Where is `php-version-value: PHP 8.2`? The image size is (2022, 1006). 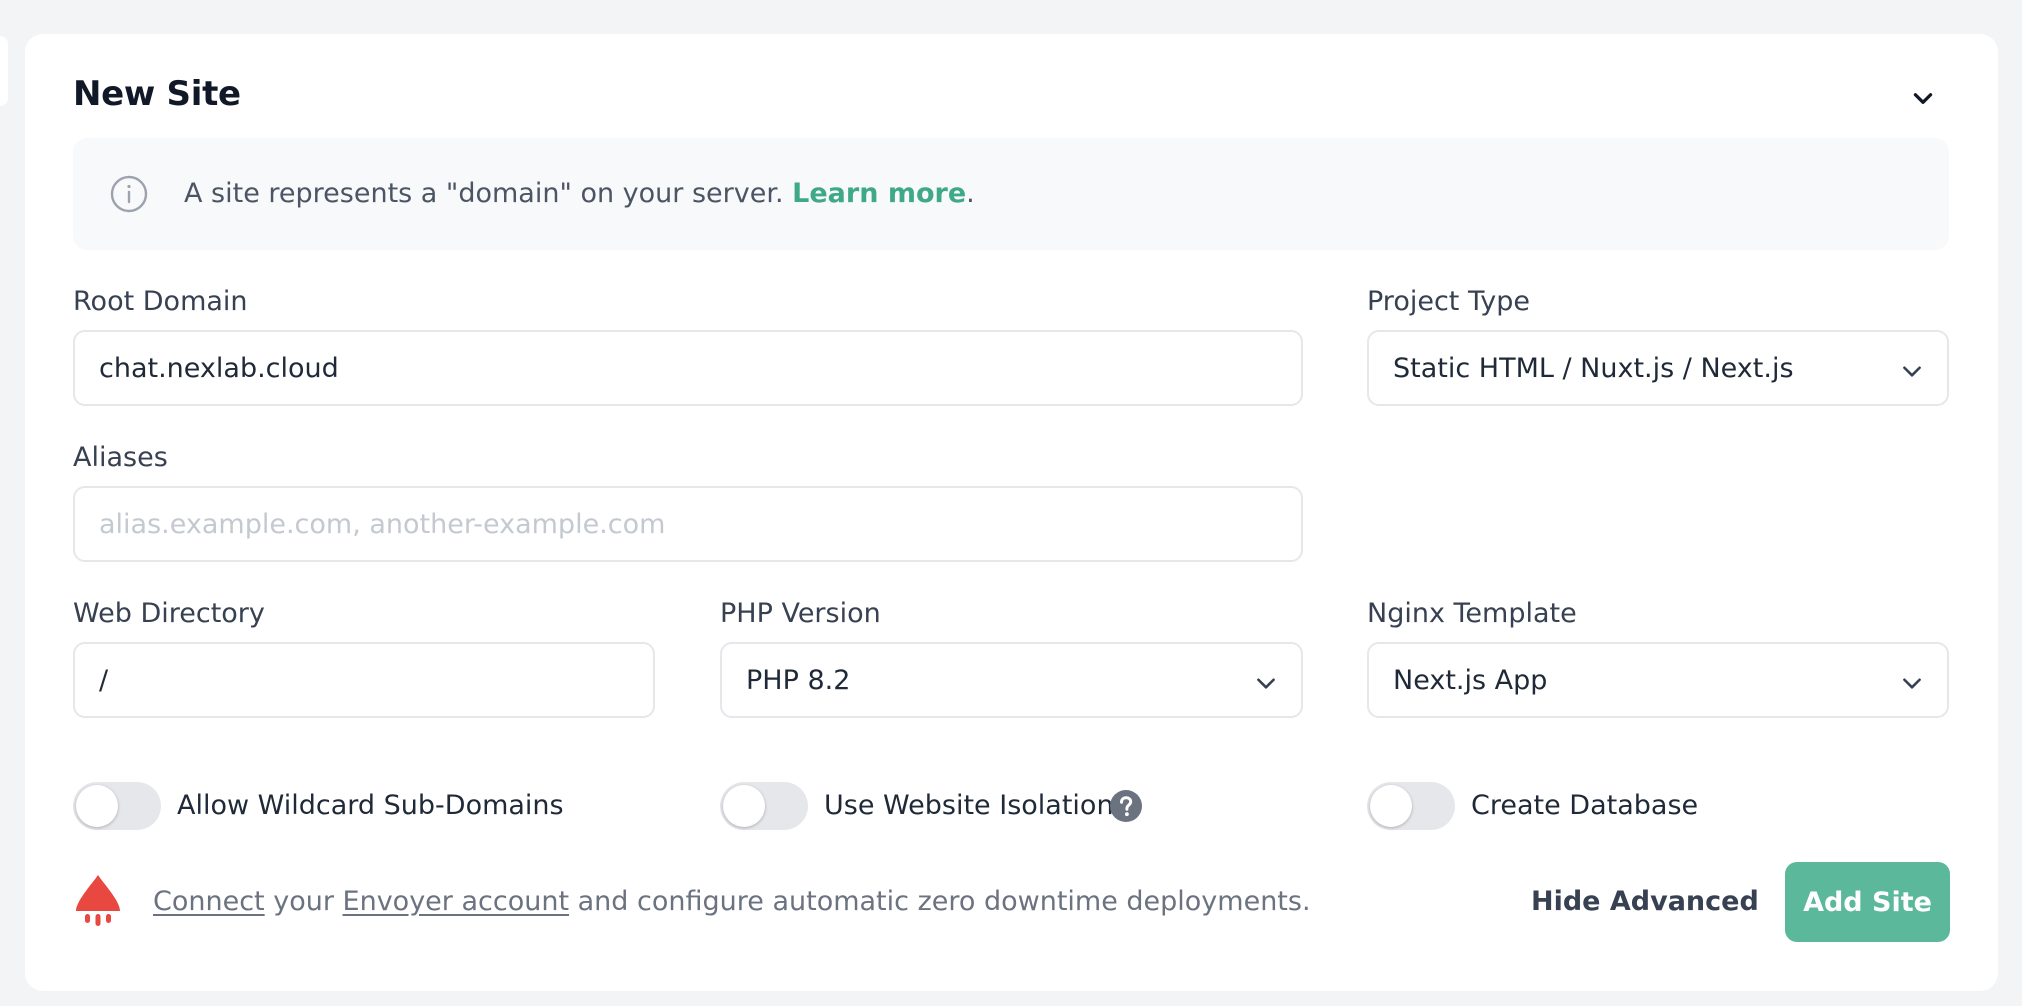
php-version-value: PHP 8.2 is located at coordinates (798, 680).